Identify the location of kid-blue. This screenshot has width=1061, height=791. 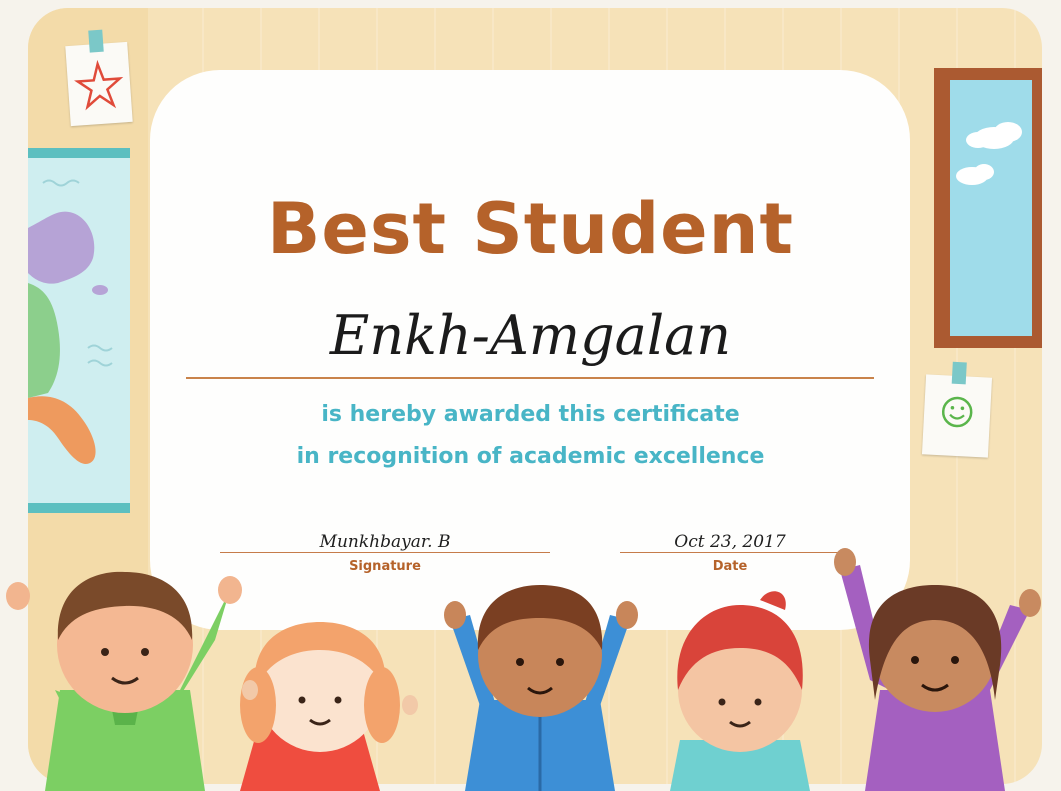
(541, 688).